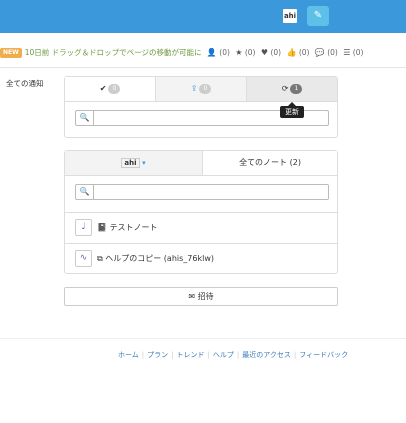 The height and width of the screenshot is (423, 406). I want to click on list-icon: ☰, so click(347, 52).